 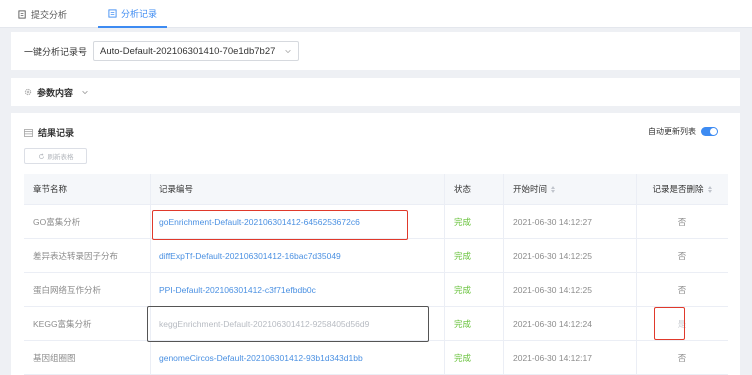 I want to click on cell-start-time: 2021-06-30 14:12:24, so click(x=552, y=323).